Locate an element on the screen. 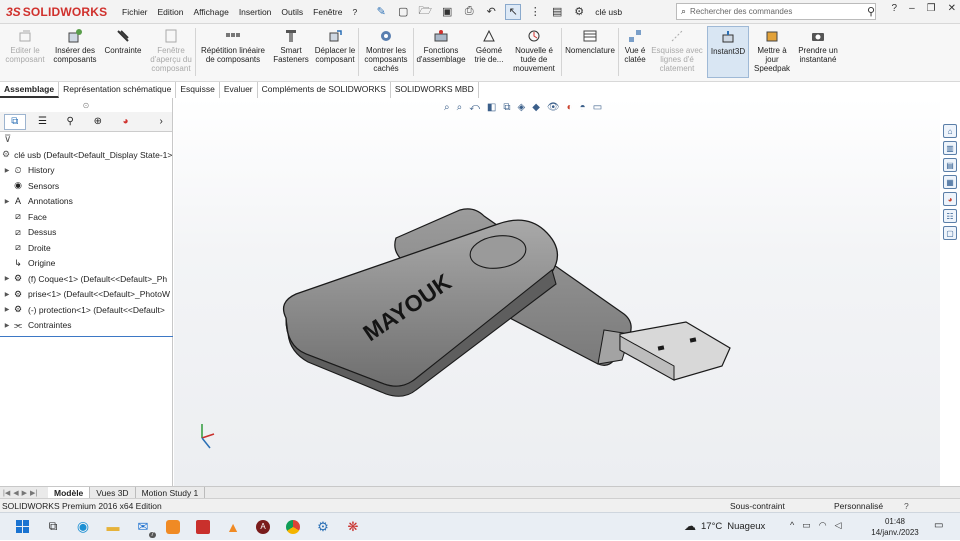 The image size is (960, 541). windows-start-icon is located at coordinates (23, 527).